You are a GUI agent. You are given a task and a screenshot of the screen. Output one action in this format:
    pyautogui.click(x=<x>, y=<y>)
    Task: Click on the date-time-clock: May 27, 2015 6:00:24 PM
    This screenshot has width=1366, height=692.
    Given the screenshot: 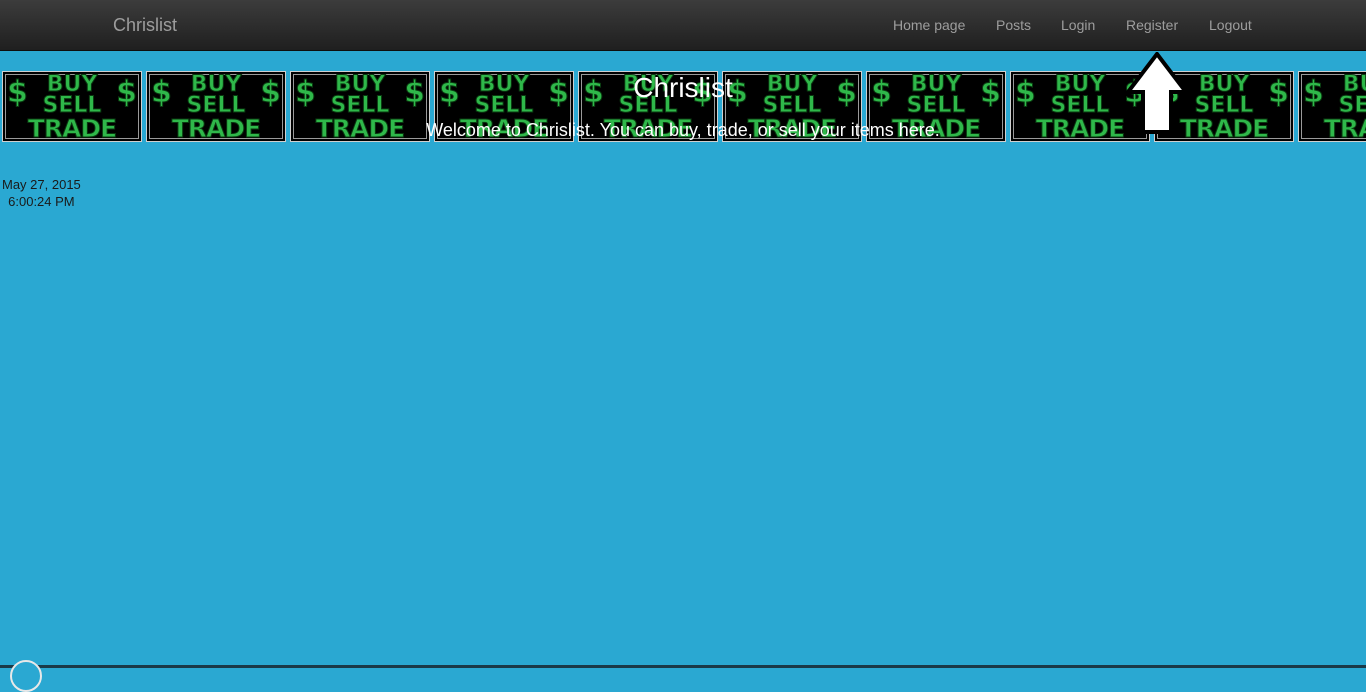 What is the action you would take?
    pyautogui.click(x=41, y=193)
    